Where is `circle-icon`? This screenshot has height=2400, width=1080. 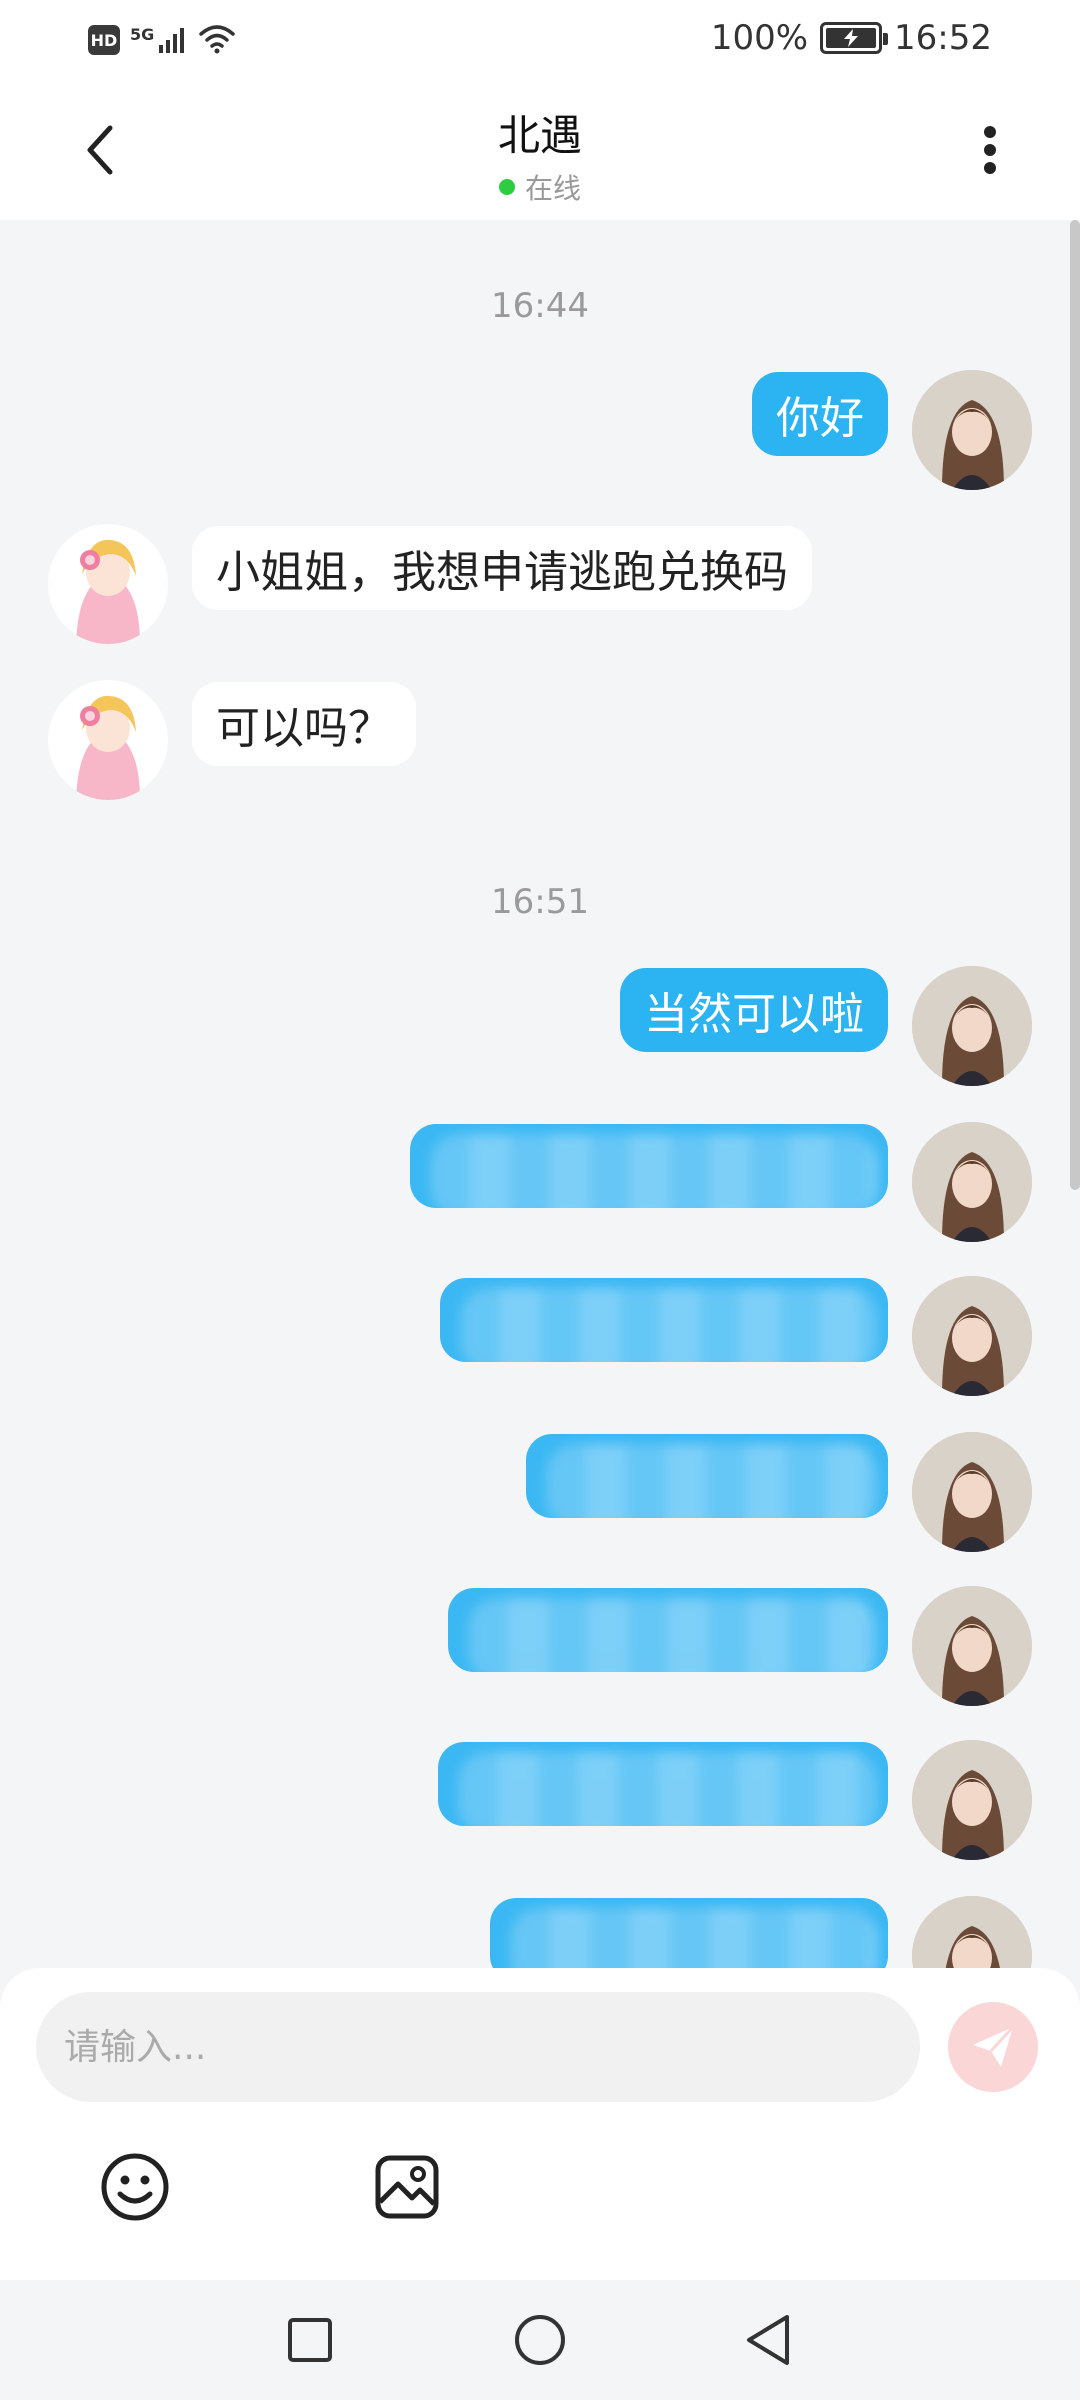 circle-icon is located at coordinates (540, 2340).